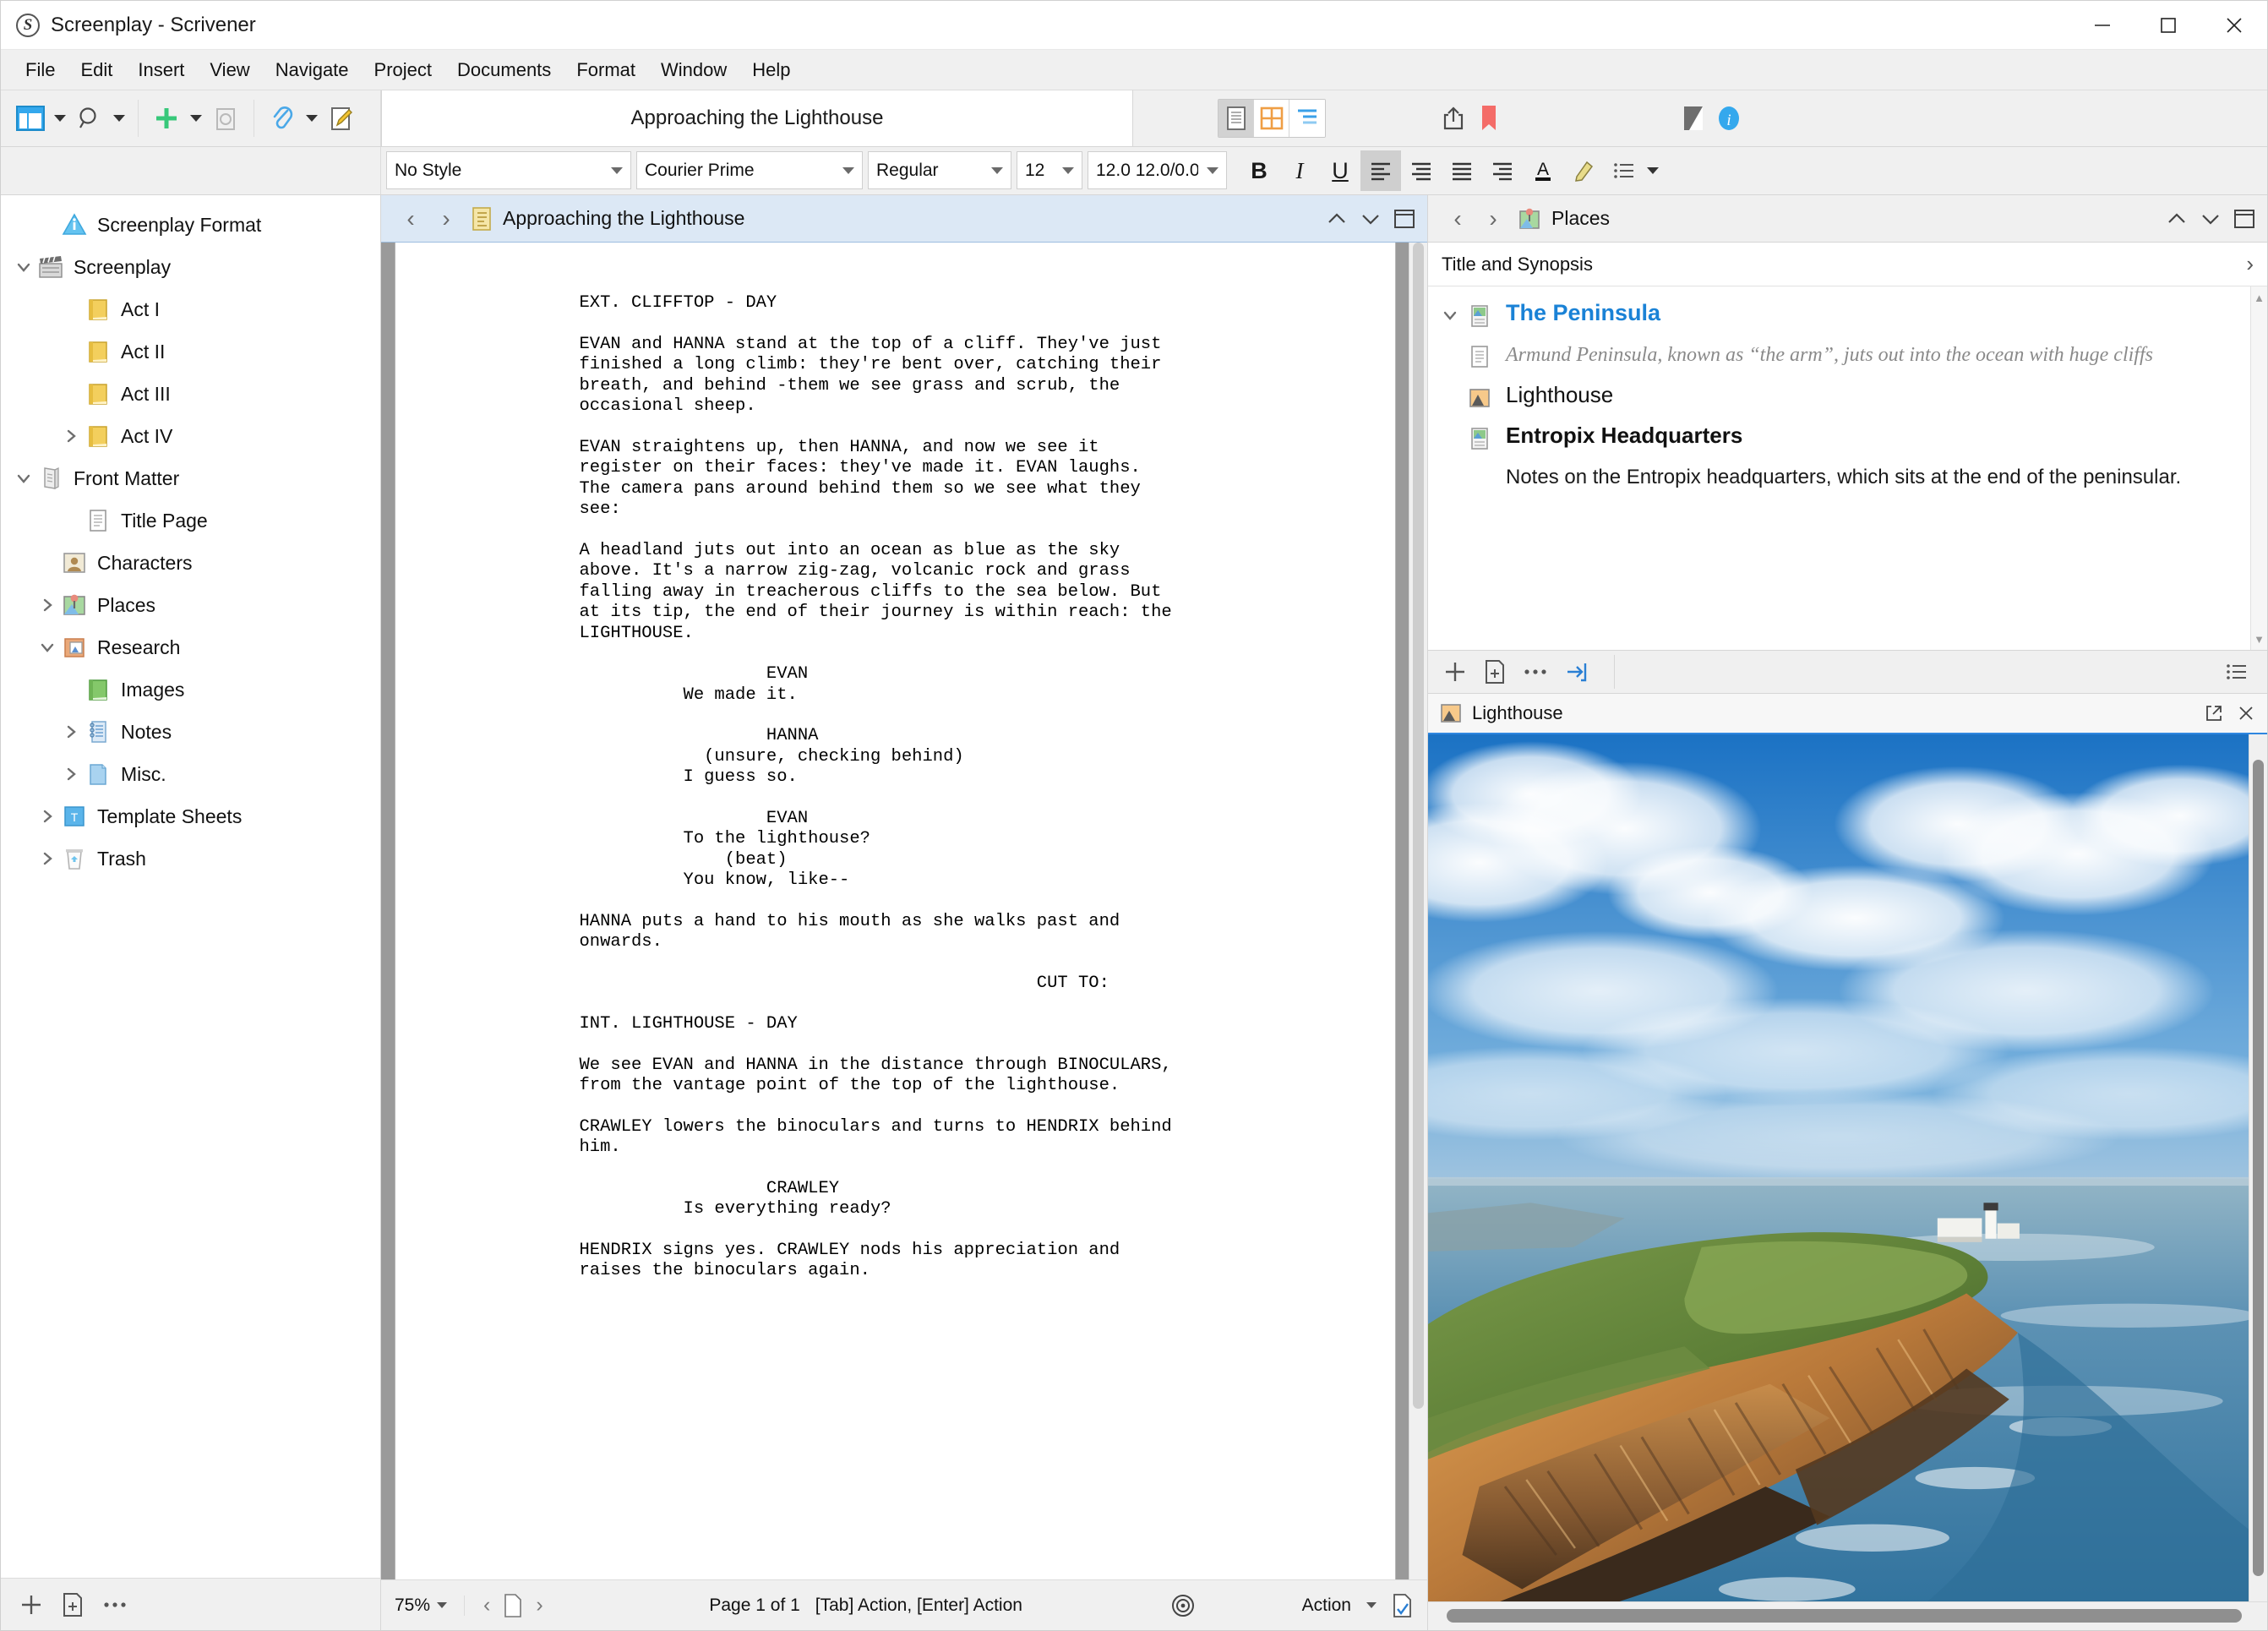 The image size is (2268, 1631). Describe the element at coordinates (1418, 826) in the screenshot. I see `editor-scrollbar-thumb` at that location.